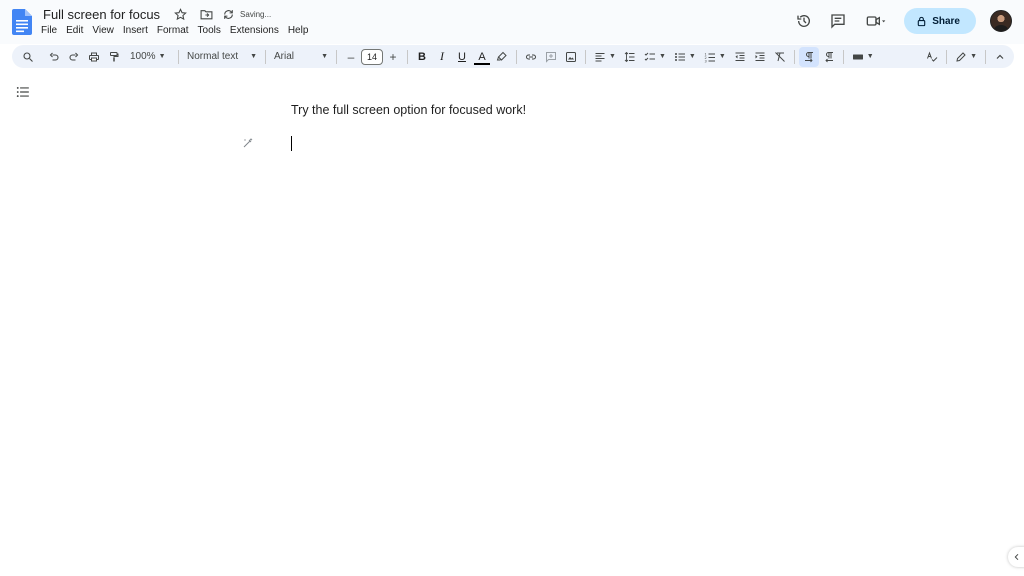 The height and width of the screenshot is (576, 1024). I want to click on checklist-icon: ▼, so click(655, 57).